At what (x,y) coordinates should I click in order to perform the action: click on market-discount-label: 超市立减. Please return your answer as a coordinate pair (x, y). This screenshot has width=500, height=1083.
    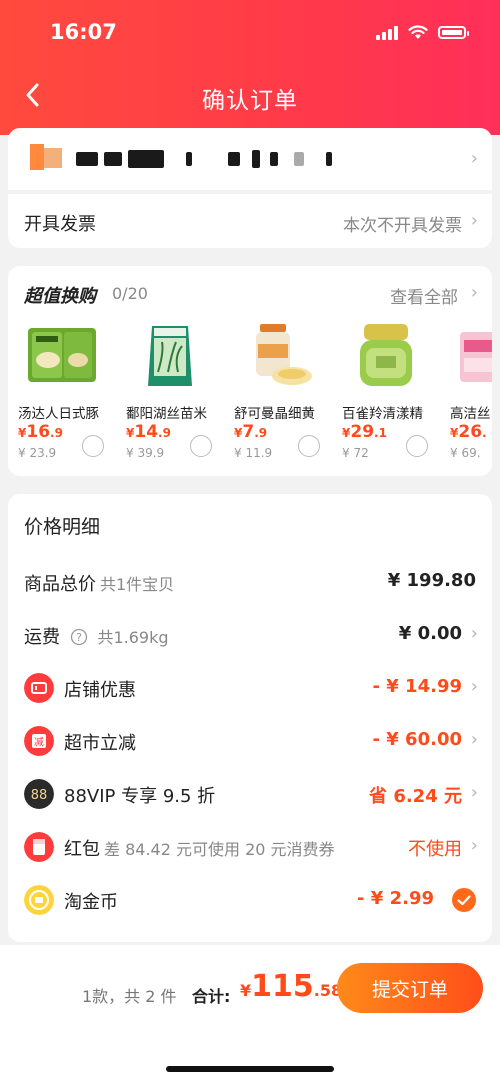
    Looking at the image, I should click on (100, 743).